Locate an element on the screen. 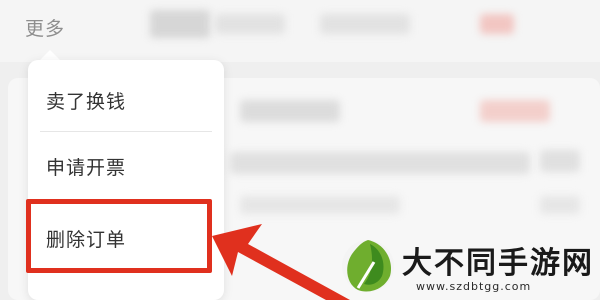 The width and height of the screenshot is (600, 300). watermark-url: www.szdbtgg.com is located at coordinates (474, 286).